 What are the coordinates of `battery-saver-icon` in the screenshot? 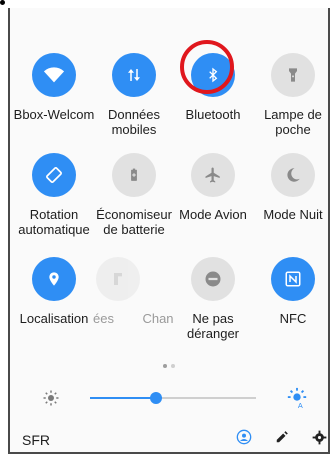 It's located at (134, 174).